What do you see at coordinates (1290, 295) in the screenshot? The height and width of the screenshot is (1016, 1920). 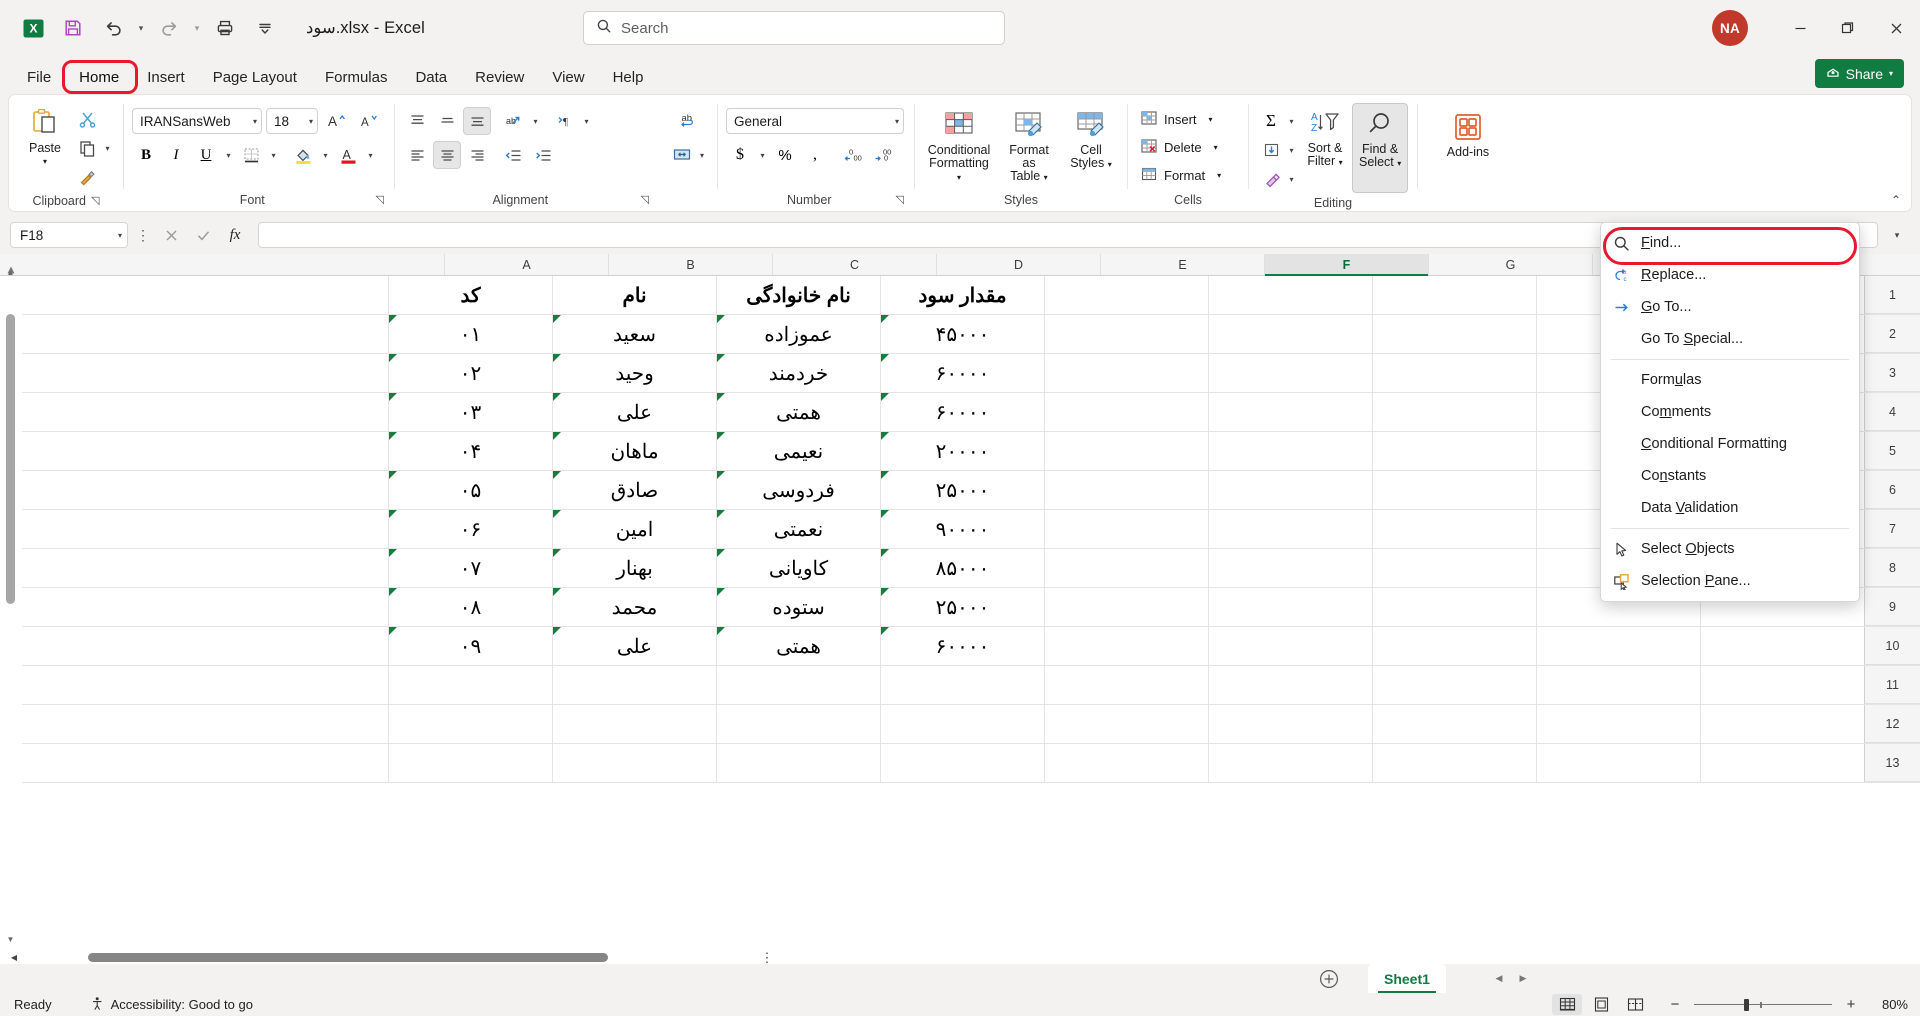 I see `cell-F1` at bounding box center [1290, 295].